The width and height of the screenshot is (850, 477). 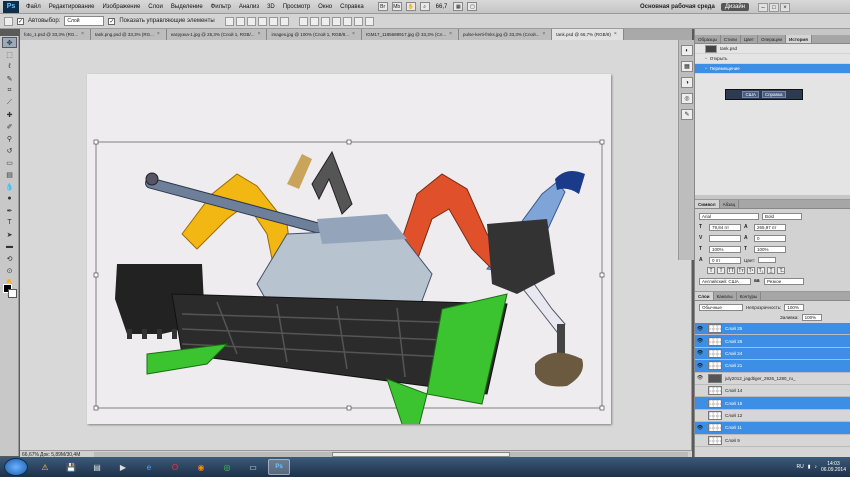 I want to click on document-tab: tank.psd @ 66,7% (RGB/8) ×, so click(x=588, y=34).